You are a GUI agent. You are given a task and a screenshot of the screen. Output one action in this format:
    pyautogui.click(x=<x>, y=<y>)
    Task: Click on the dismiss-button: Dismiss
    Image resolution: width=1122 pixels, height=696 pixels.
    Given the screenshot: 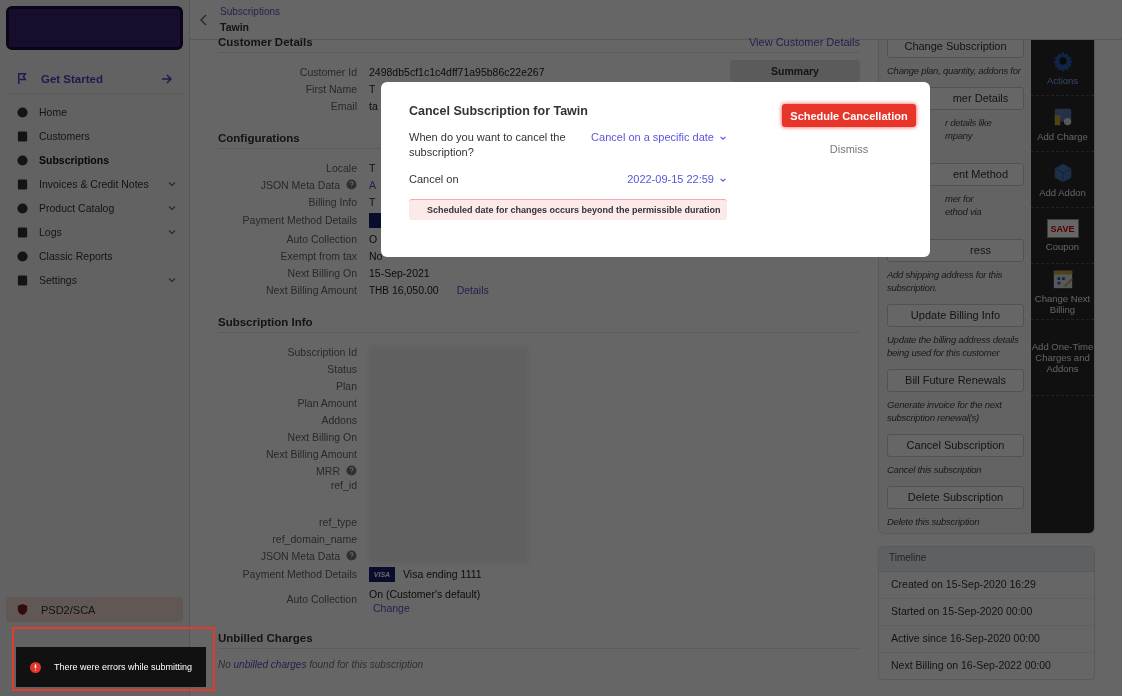 What is the action you would take?
    pyautogui.click(x=849, y=149)
    